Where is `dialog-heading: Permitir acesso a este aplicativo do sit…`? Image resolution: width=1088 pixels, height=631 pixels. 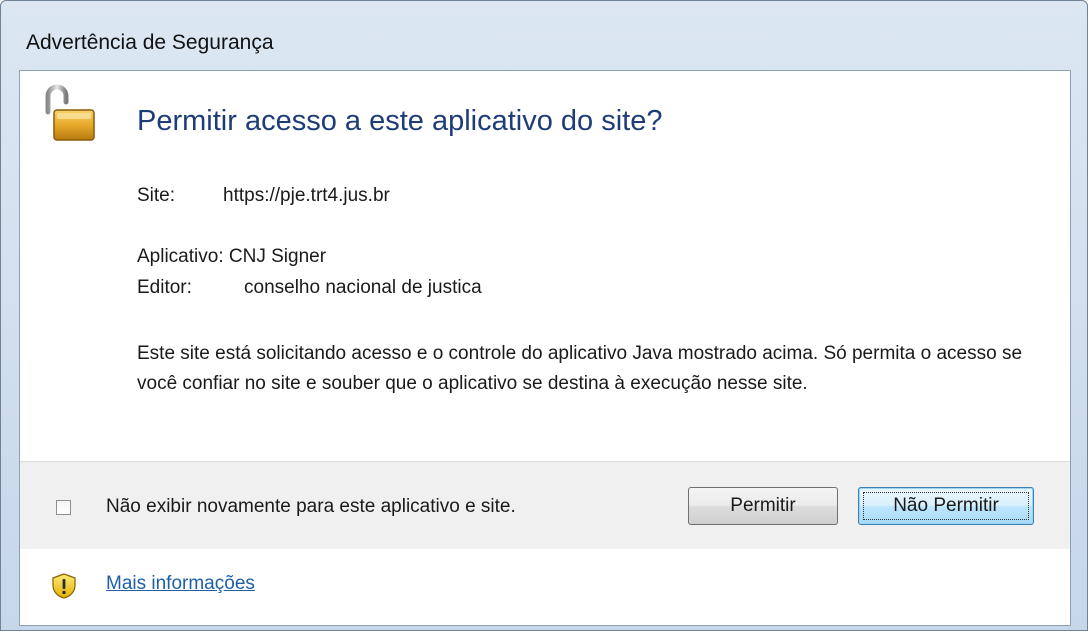
dialog-heading: Permitir acesso a este aplicativo do sit… is located at coordinates (400, 121).